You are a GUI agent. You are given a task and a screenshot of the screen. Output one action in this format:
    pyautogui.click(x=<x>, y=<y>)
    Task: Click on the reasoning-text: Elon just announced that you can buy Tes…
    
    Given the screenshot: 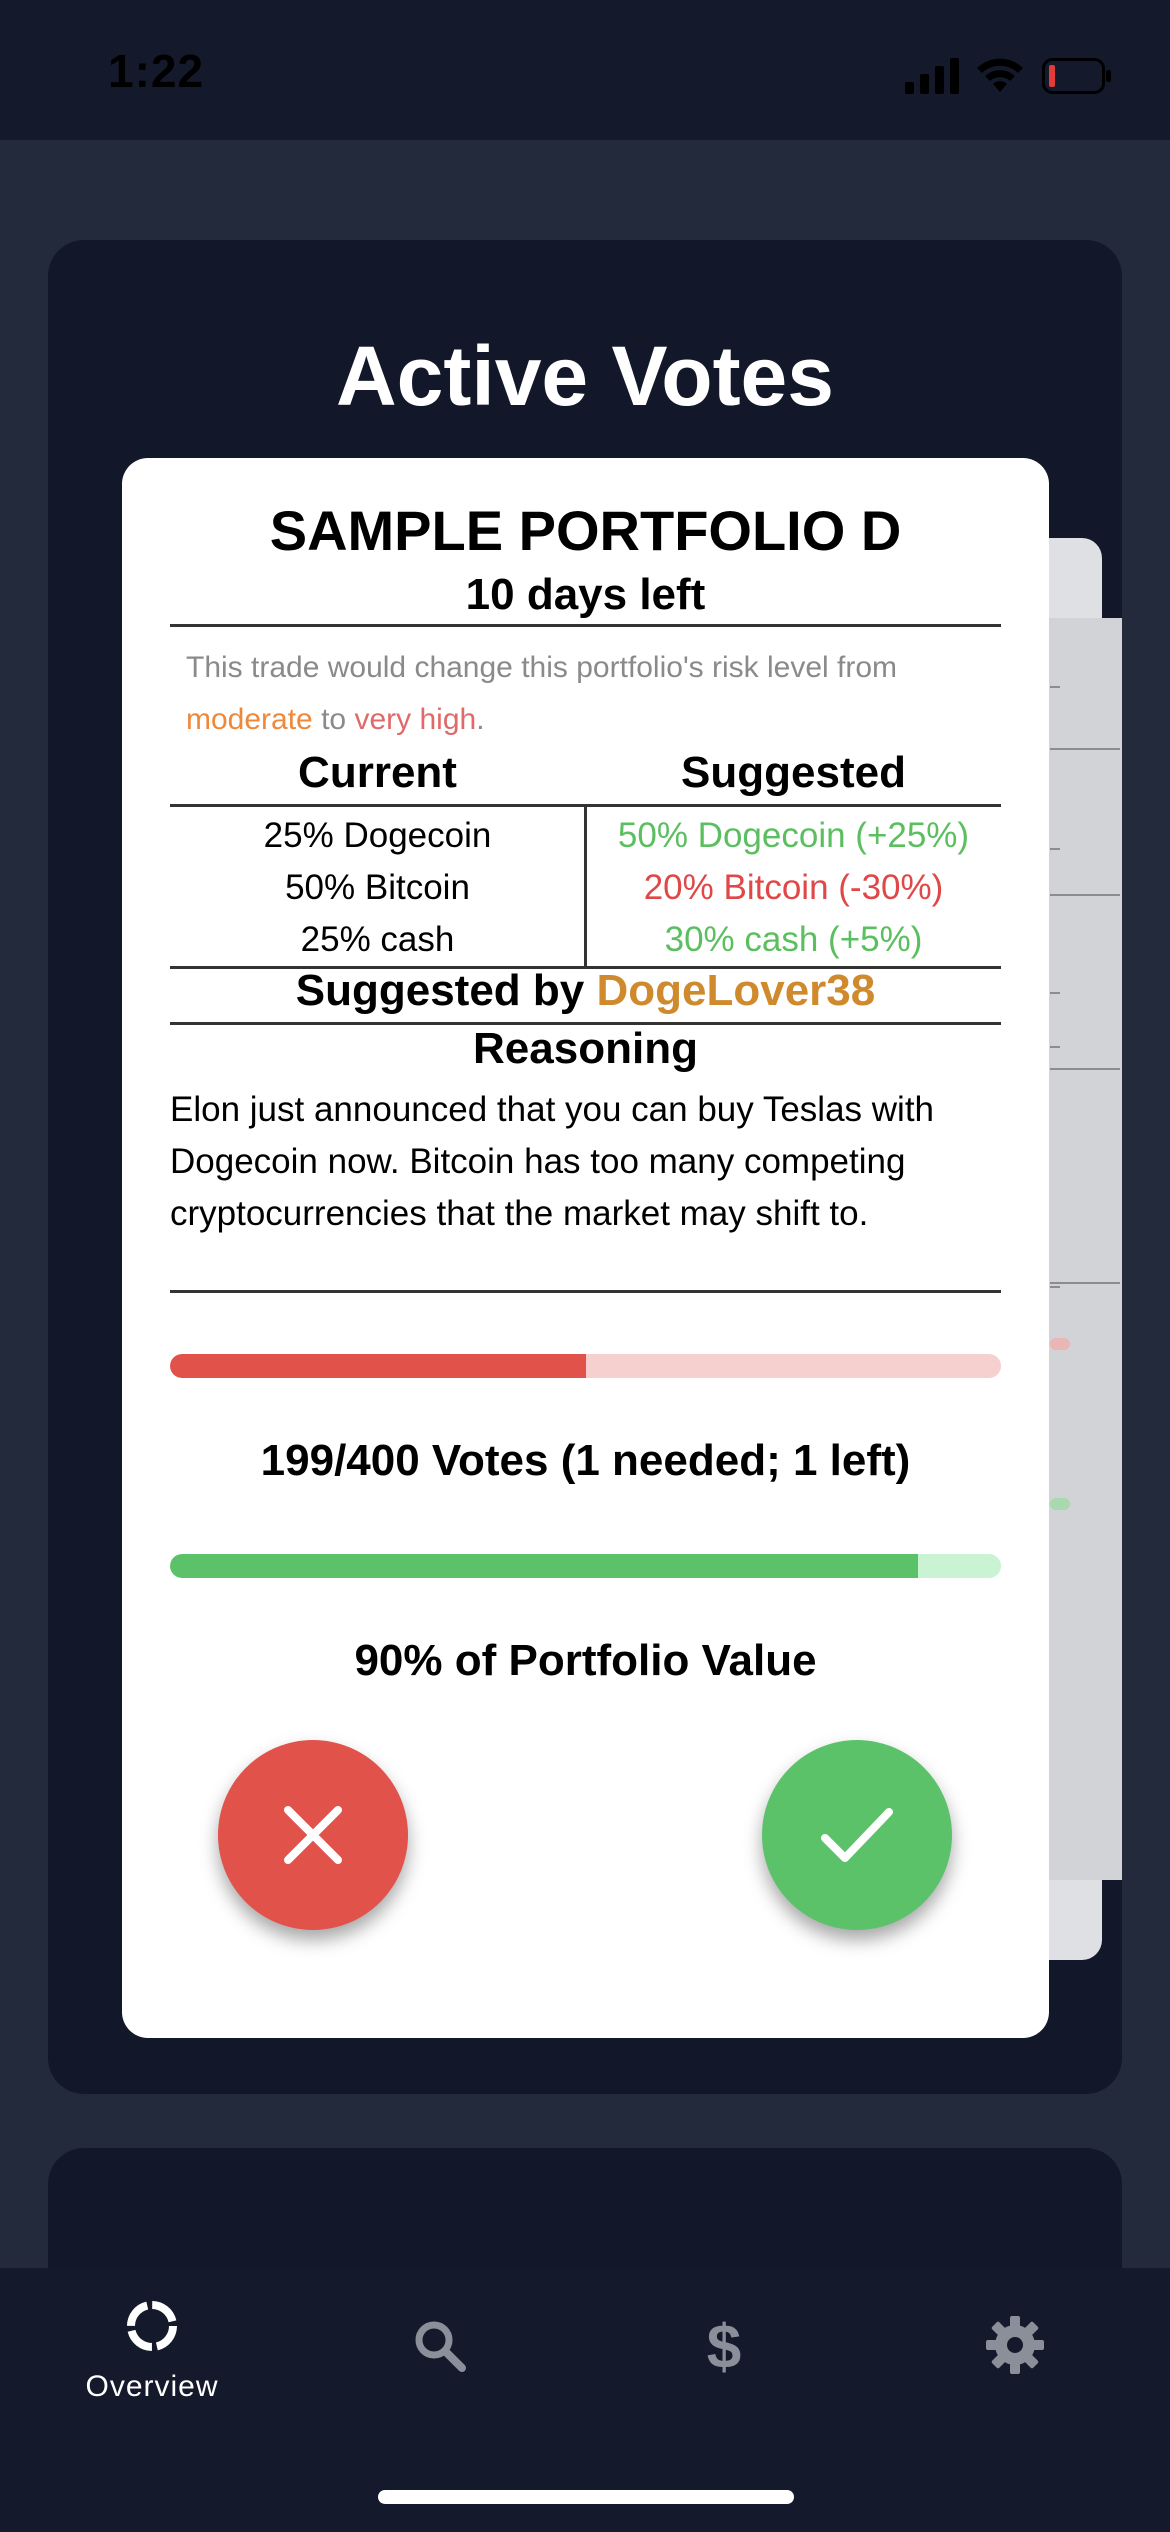 What is the action you would take?
    pyautogui.click(x=552, y=1161)
    